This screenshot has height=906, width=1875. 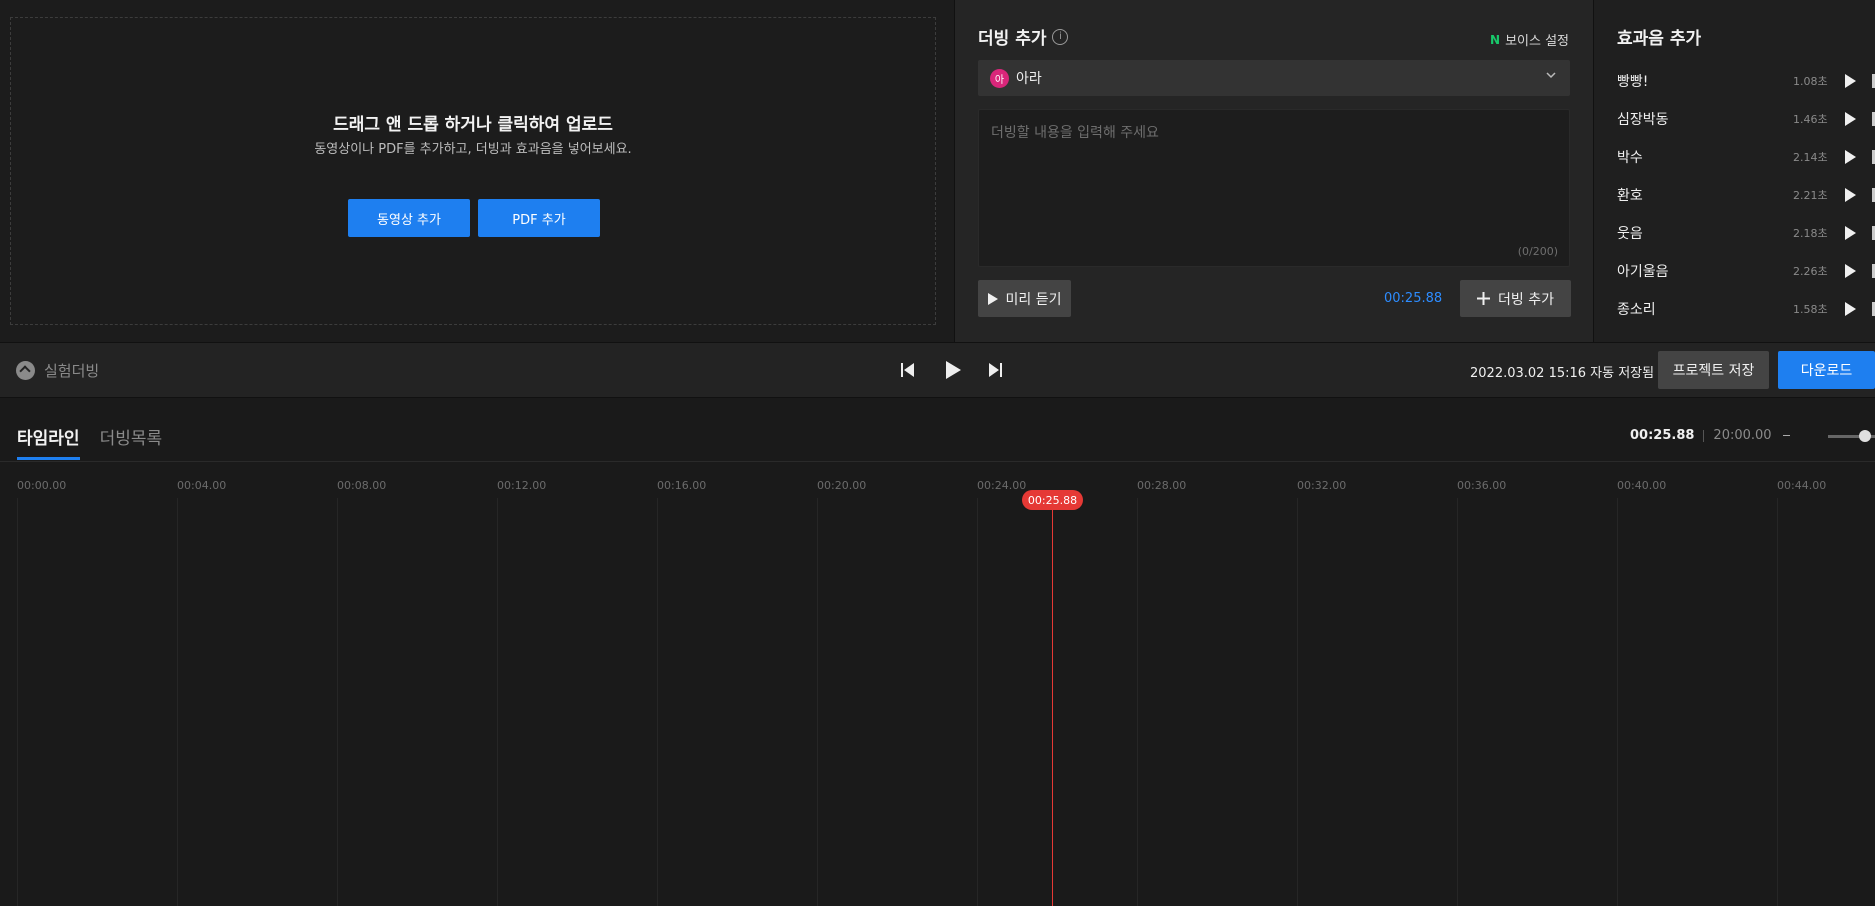 What do you see at coordinates (1060, 36) in the screenshot?
I see `info-icon: i` at bounding box center [1060, 36].